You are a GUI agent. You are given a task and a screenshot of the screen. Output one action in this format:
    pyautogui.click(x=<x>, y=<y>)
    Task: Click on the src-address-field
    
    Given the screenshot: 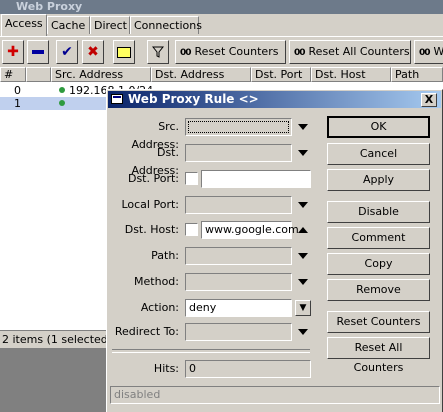 What is the action you would take?
    pyautogui.click(x=238, y=127)
    